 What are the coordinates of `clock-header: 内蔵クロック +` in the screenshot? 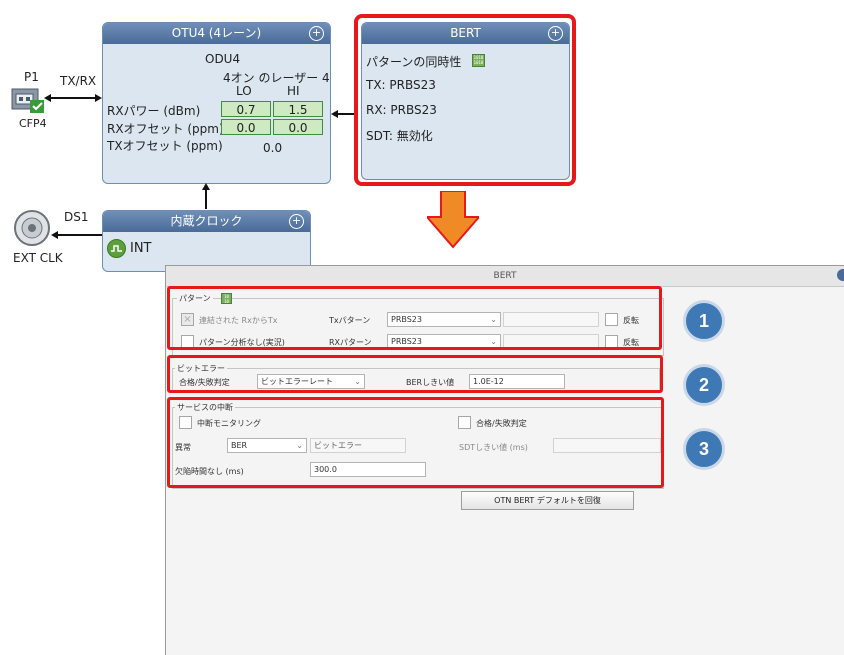 It's located at (206, 221).